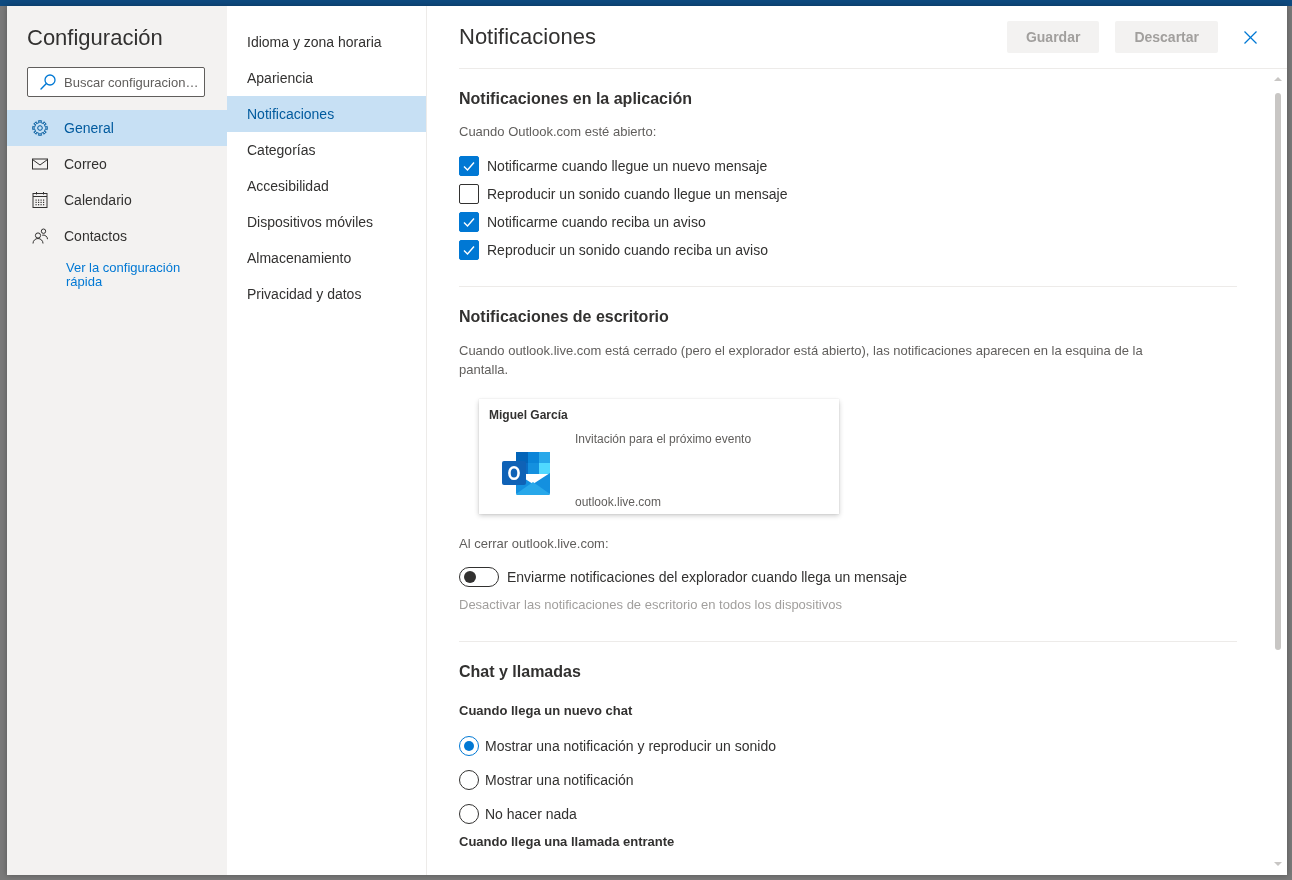 This screenshot has height=880, width=1292. I want to click on checkbox-label: Notificarme cuando reciba un aviso, so click(596, 222).